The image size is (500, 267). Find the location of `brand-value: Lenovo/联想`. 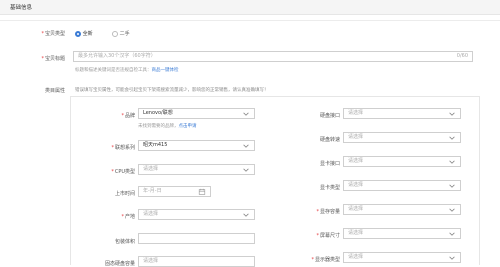

brand-value: Lenovo/联想 is located at coordinates (158, 113).